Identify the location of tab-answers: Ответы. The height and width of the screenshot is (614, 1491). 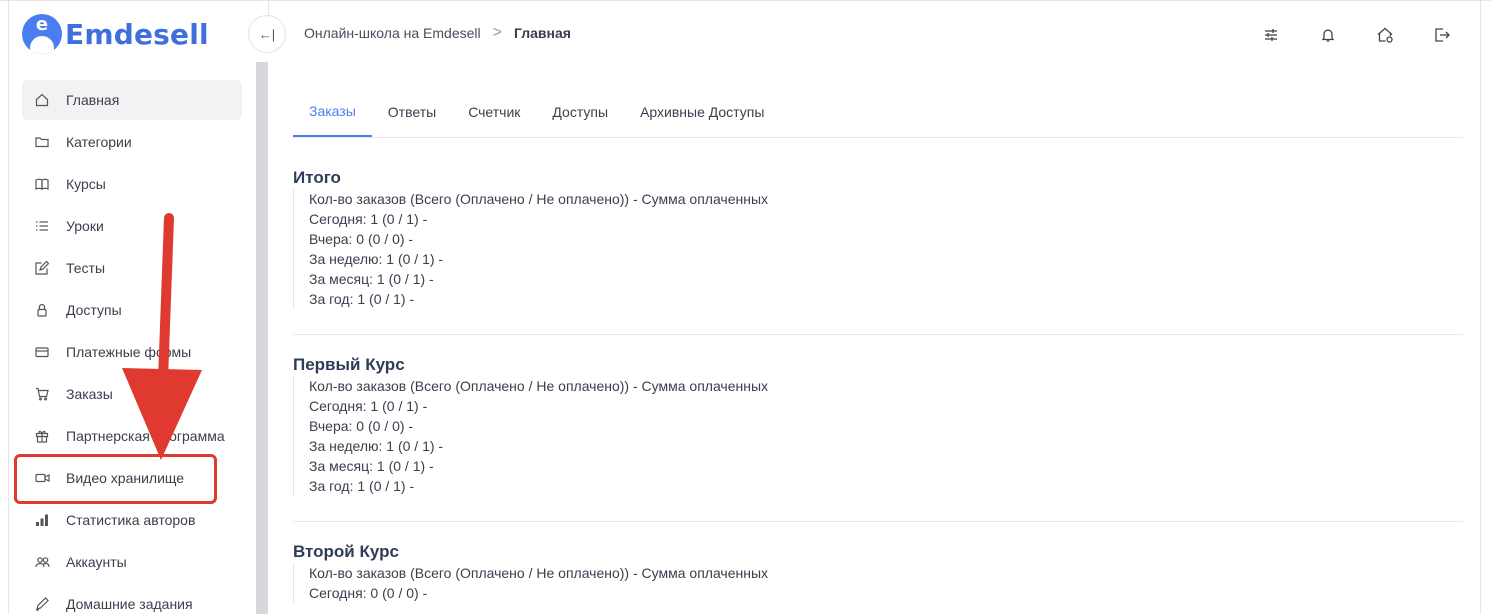
(412, 111).